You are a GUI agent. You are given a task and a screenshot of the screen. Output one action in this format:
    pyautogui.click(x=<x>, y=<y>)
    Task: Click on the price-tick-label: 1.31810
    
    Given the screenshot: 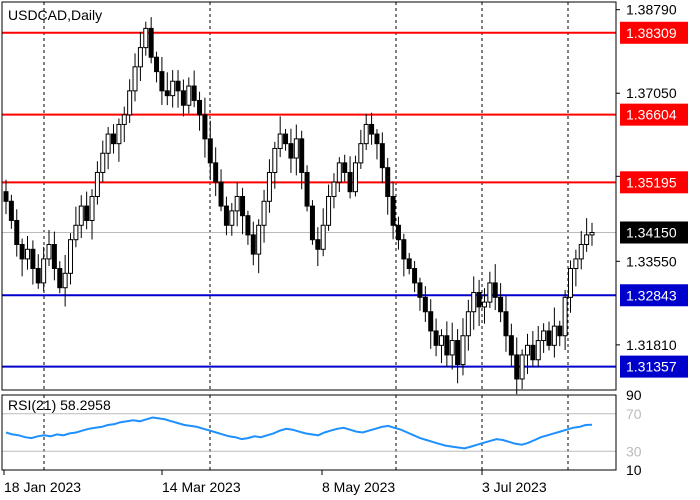 What is the action you would take?
    pyautogui.click(x=651, y=345)
    